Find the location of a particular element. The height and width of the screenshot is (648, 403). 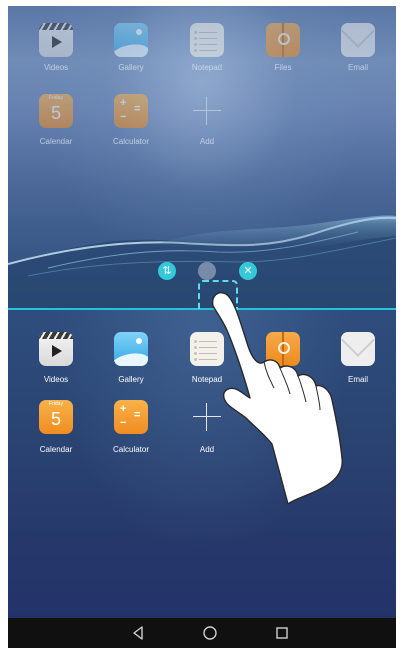

recents-icon is located at coordinates (282, 633).